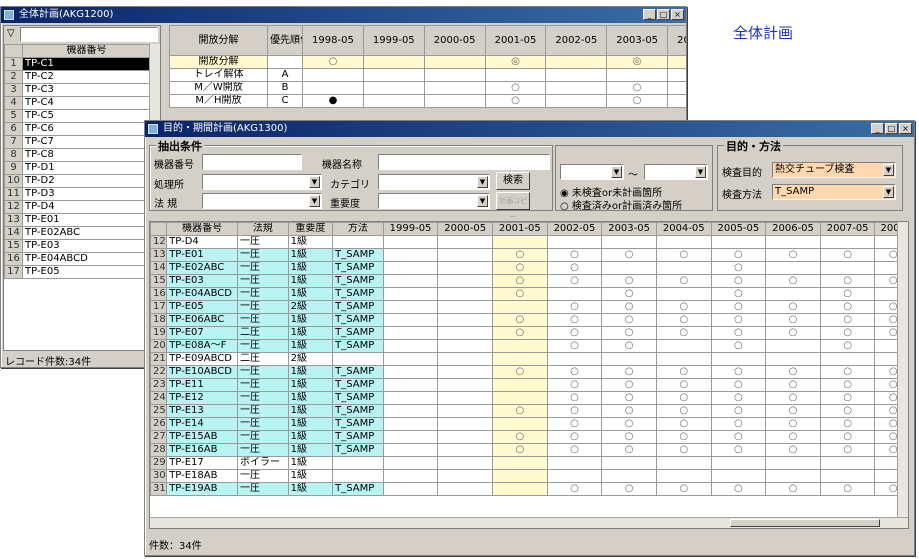  What do you see at coordinates (529, 268) in the screenshot?
I see `table-row: 14 TP-E02ABC 一圧 1級 T_SAMP ○ ○ ○` at bounding box center [529, 268].